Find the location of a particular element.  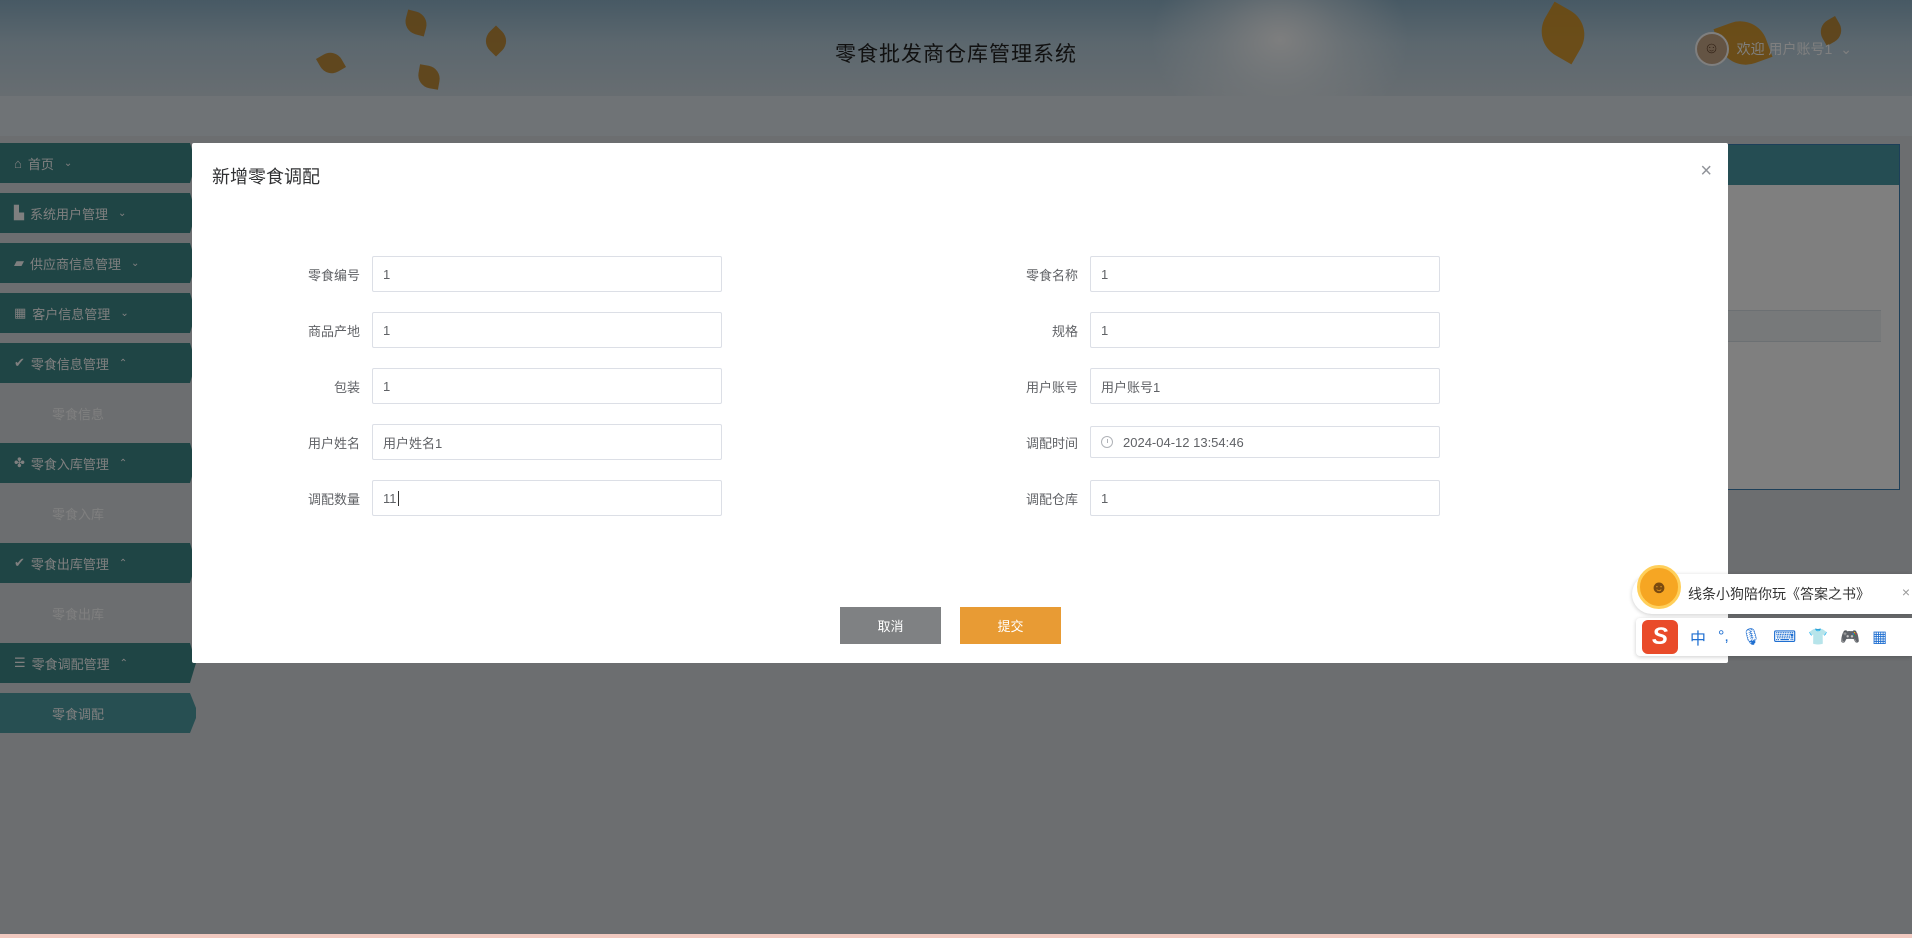

snack-name-input: 1 is located at coordinates (1265, 274).